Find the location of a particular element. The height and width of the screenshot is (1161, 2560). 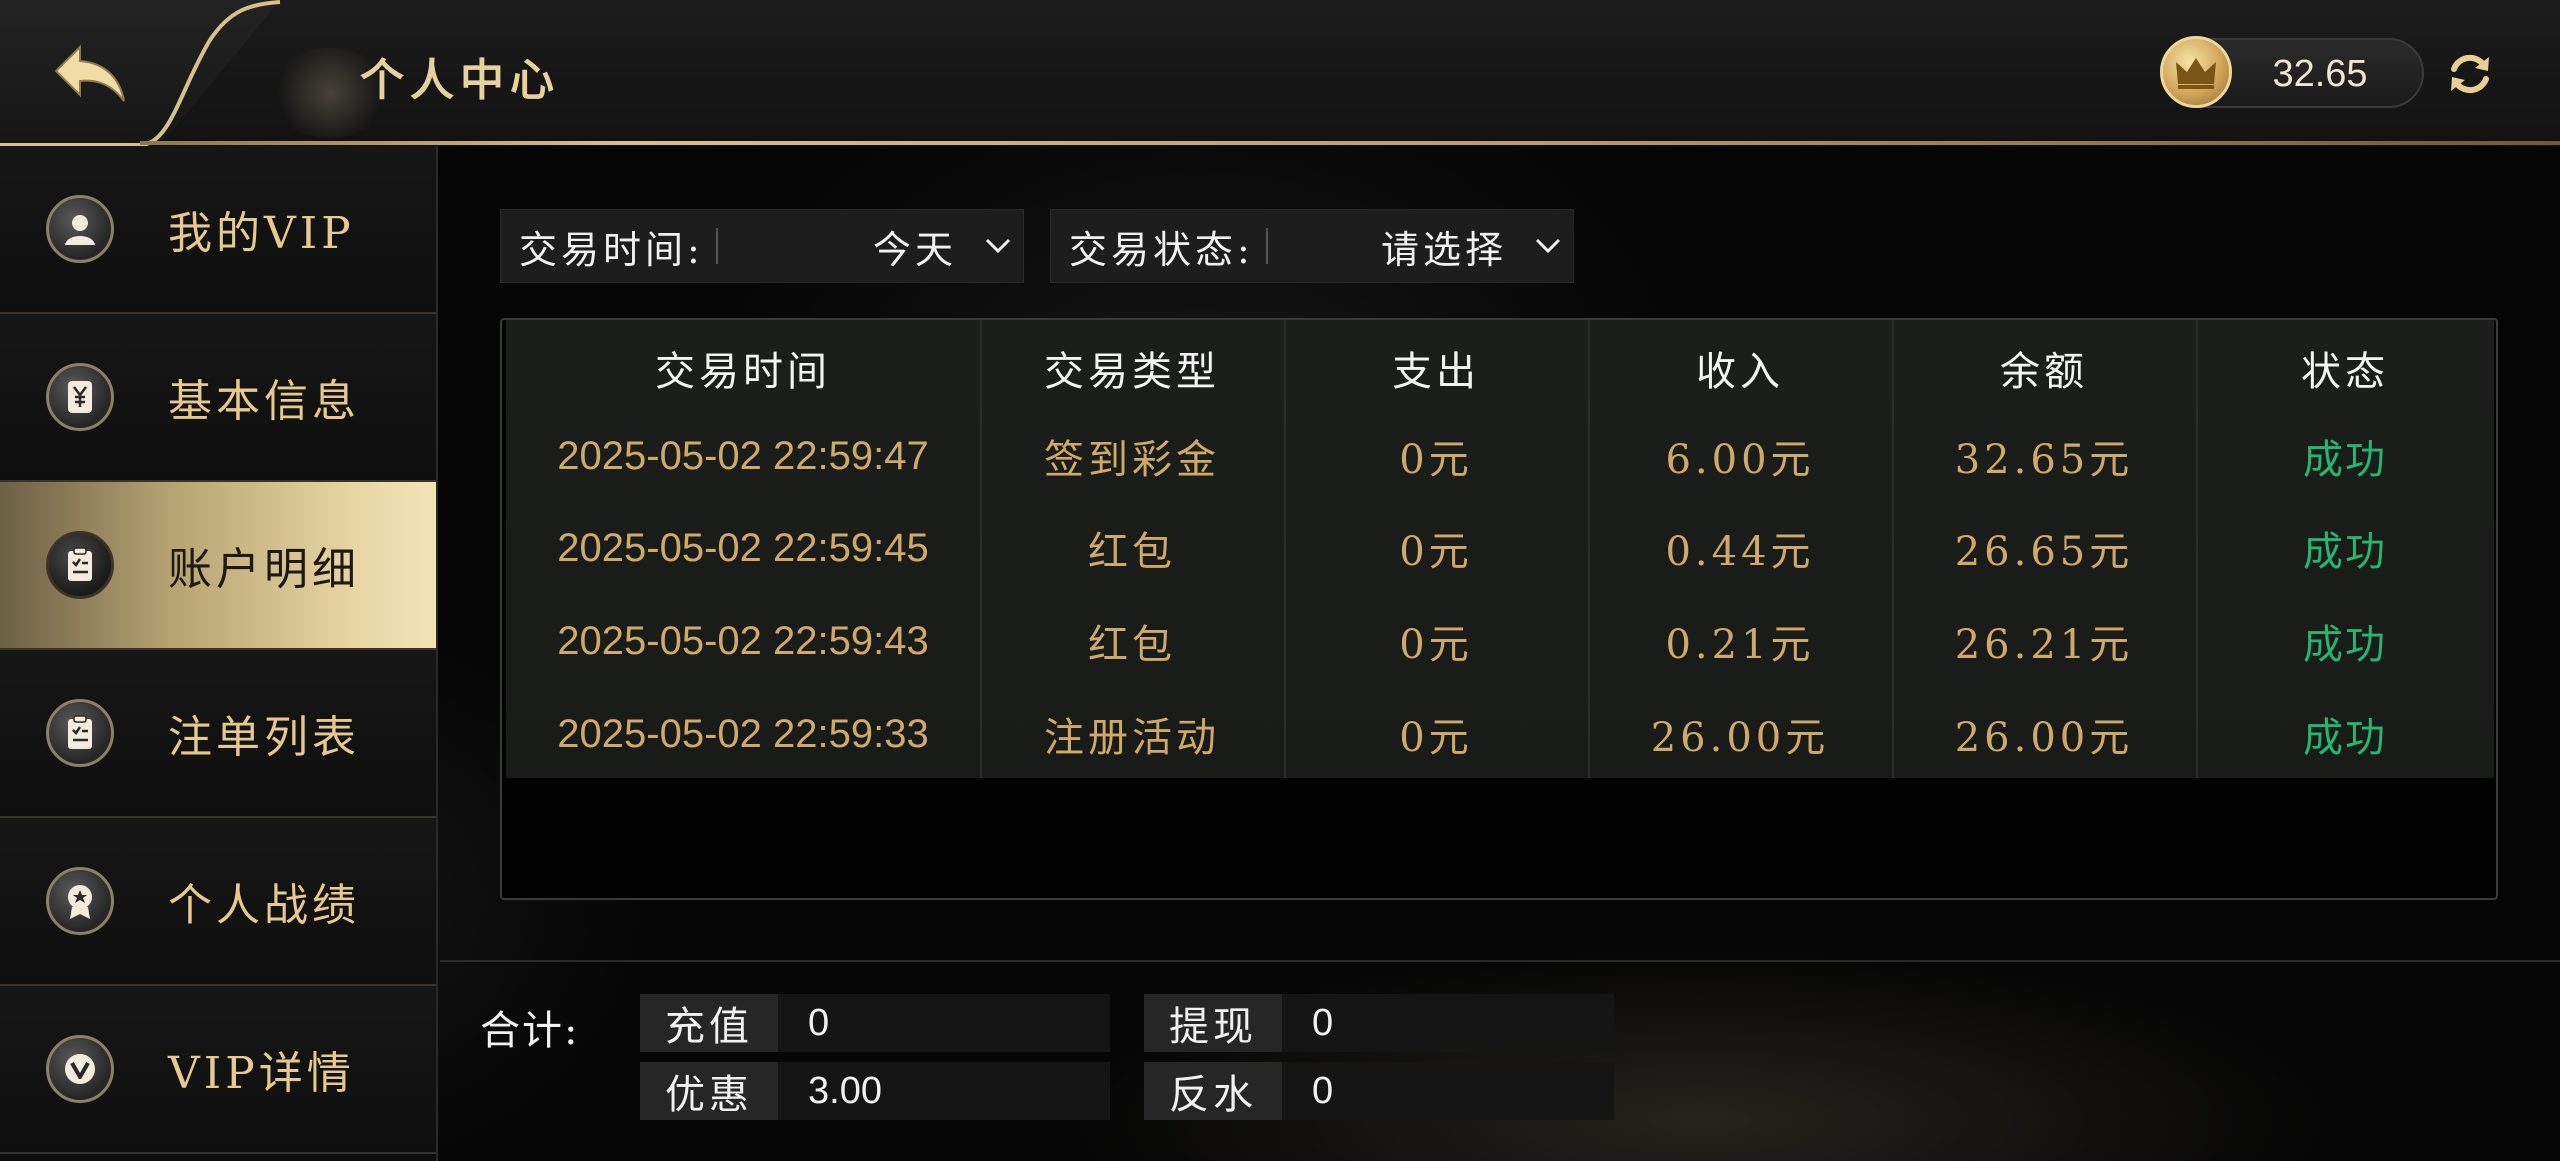

column-header-expense: 支出 is located at coordinates (1436, 372).